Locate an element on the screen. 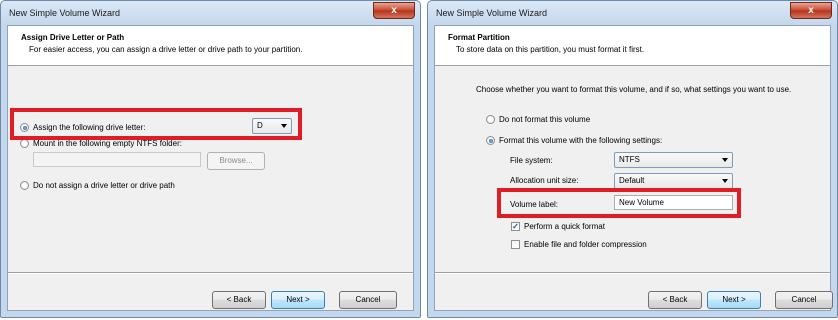 This screenshot has width=838, height=320. left-title-bar: New Simple Volume Wizard x is located at coordinates (210, 13).